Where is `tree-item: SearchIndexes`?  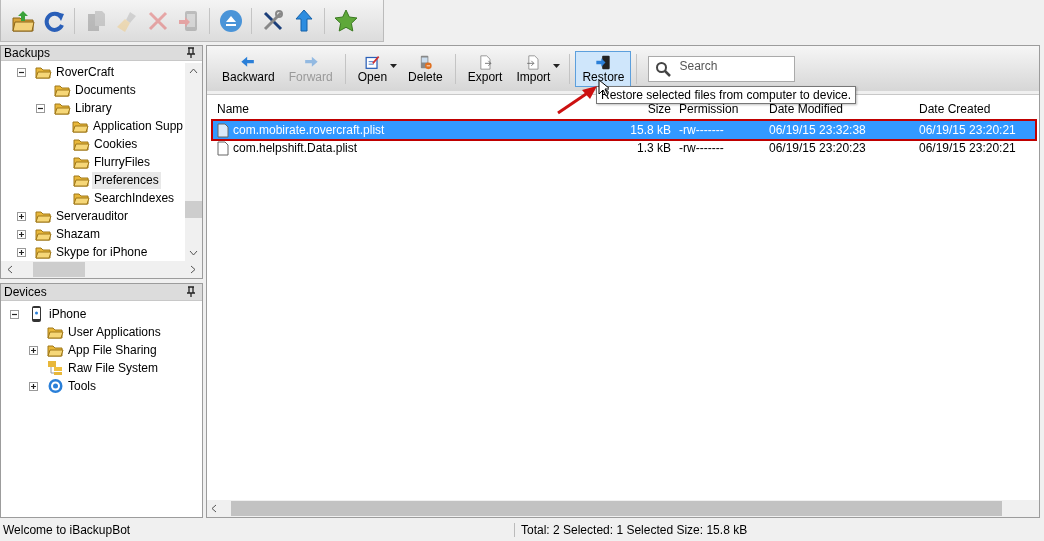 tree-item: SearchIndexes is located at coordinates (134, 198).